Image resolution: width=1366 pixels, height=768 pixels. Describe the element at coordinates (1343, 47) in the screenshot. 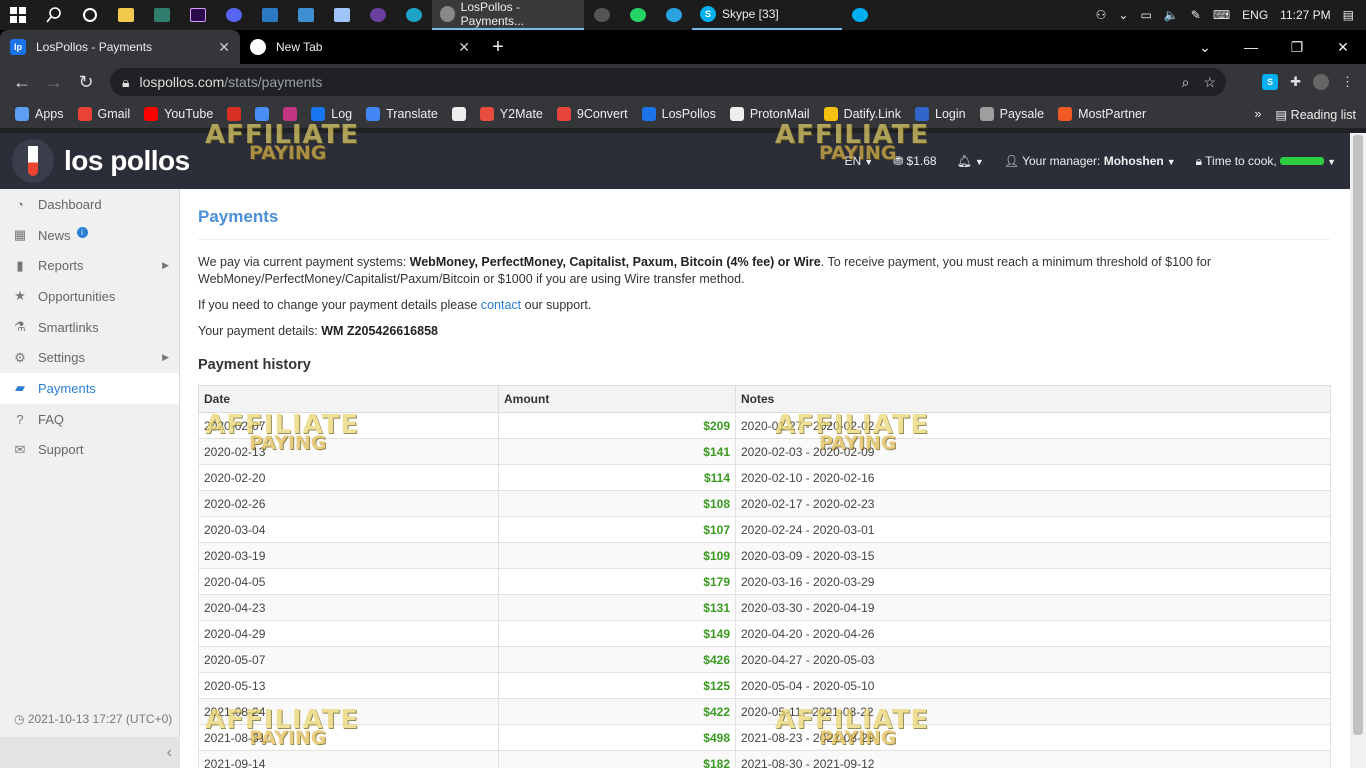

I see `close-window-button: ✕` at that location.